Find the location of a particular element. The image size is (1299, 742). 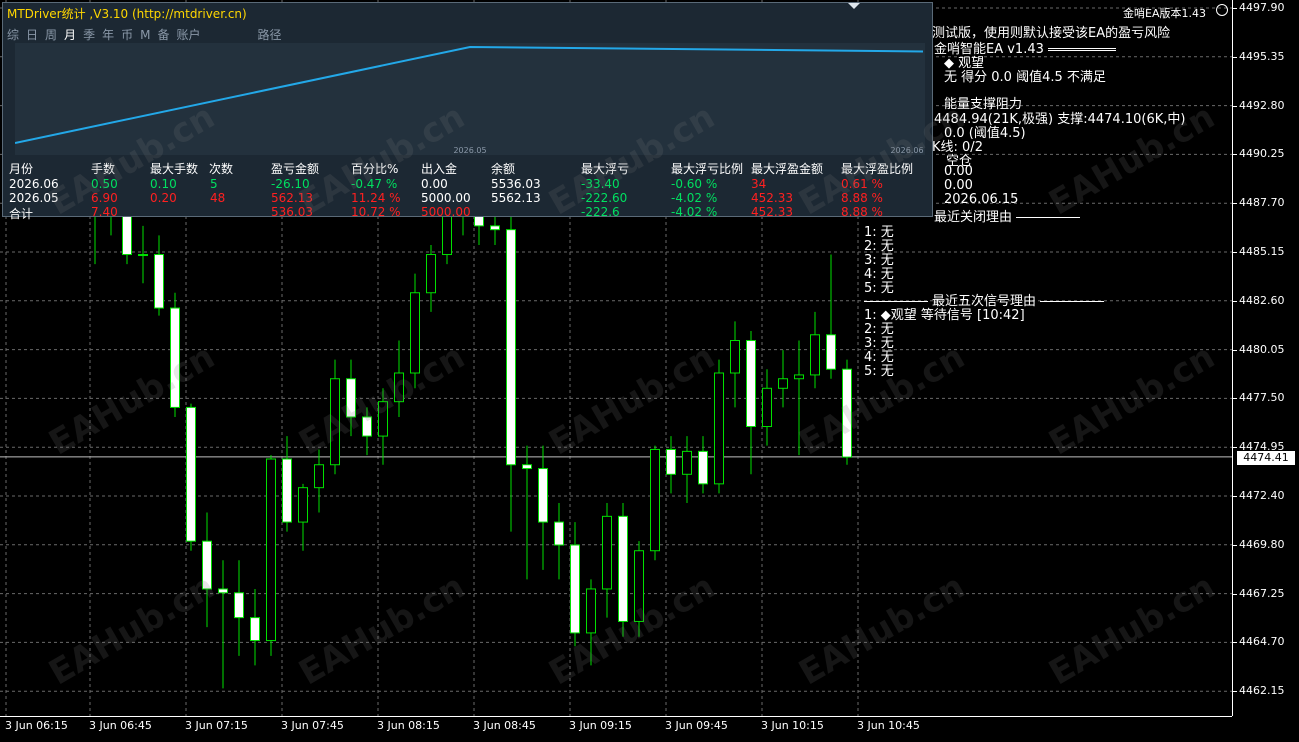

stats-tabs: 综日周月季年币 M 备账户 路径 is located at coordinates (148, 34).